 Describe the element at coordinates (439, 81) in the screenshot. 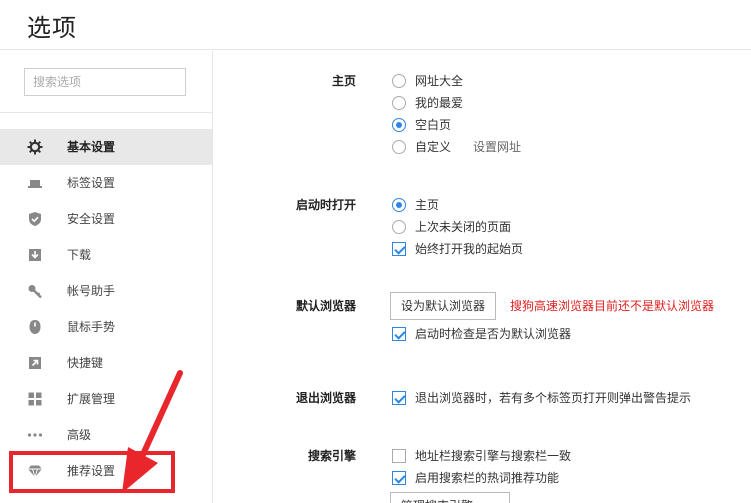

I see `option-label: 网址大全` at that location.